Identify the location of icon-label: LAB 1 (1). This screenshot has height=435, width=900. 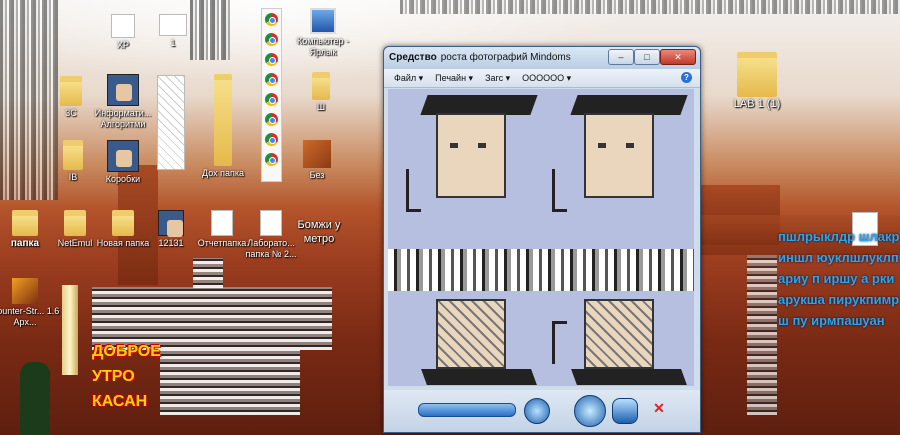
(757, 104).